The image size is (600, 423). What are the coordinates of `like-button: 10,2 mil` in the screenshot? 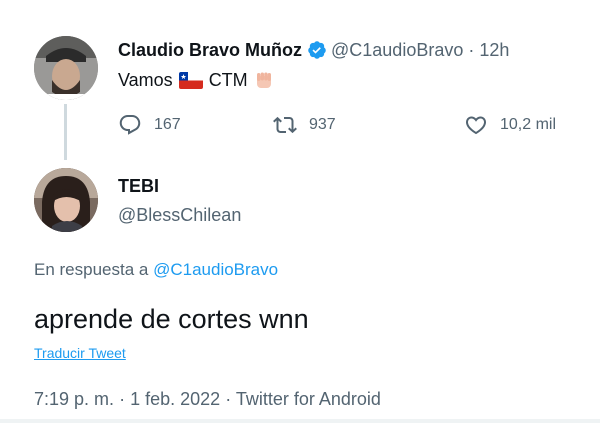 It's located at (510, 125).